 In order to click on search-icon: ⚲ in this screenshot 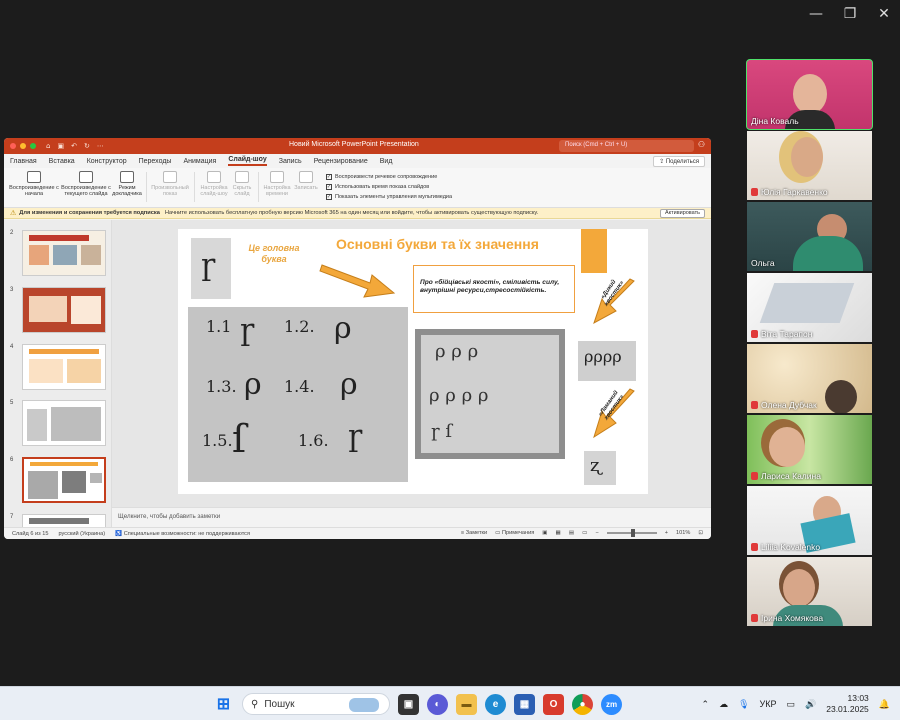, I will do `click(255, 704)`.